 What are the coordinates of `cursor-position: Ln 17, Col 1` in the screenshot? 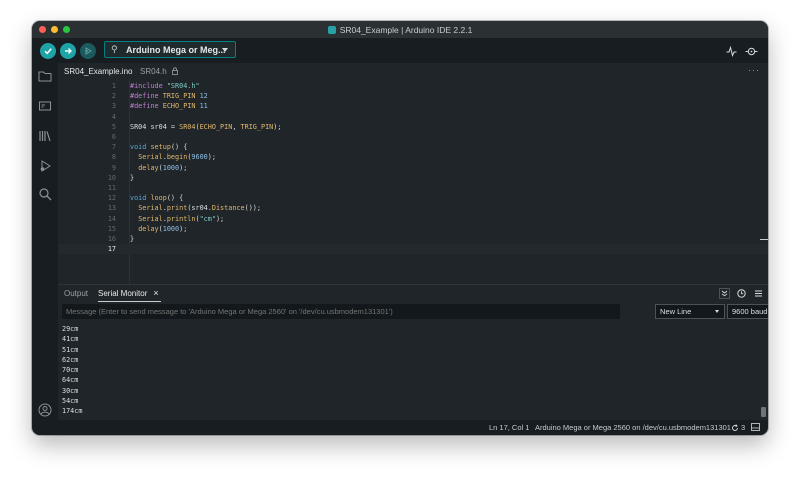 It's located at (509, 427).